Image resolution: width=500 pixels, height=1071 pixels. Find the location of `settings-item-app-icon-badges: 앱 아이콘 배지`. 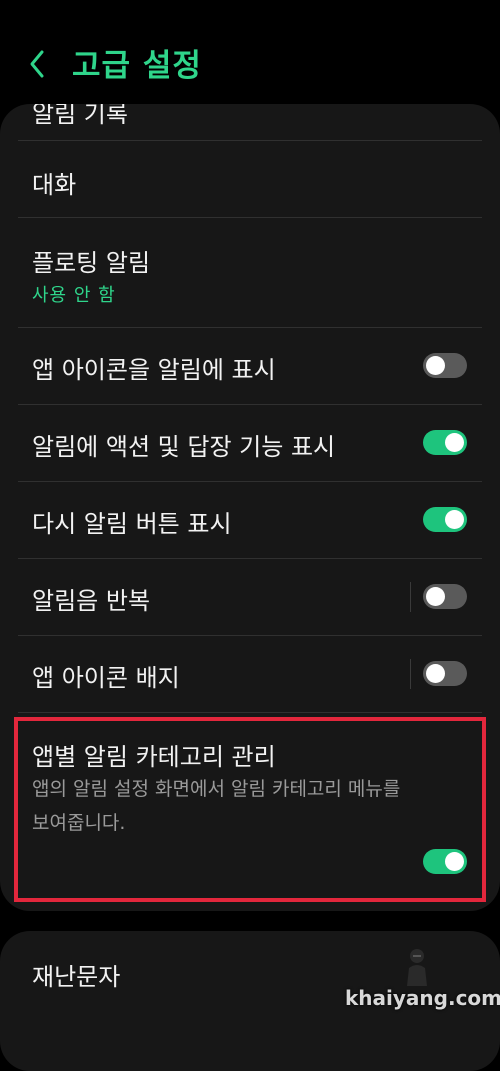

settings-item-app-icon-badges: 앱 아이콘 배지 is located at coordinates (250, 674).